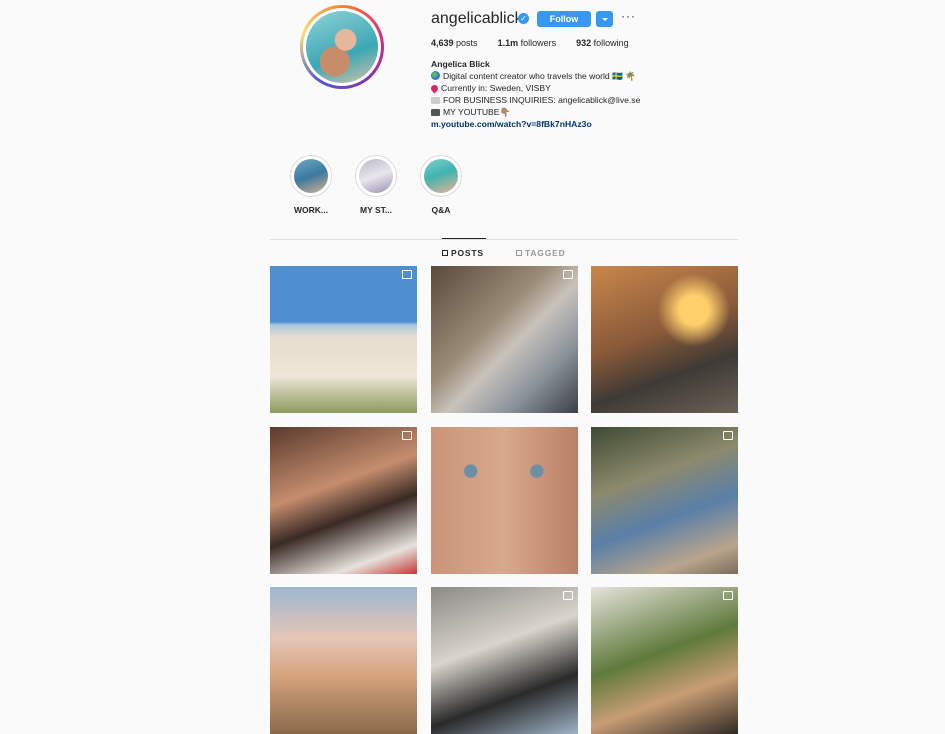 The image size is (945, 734). What do you see at coordinates (460, 64) in the screenshot?
I see `profile-full-name: Angelica Blick` at bounding box center [460, 64].